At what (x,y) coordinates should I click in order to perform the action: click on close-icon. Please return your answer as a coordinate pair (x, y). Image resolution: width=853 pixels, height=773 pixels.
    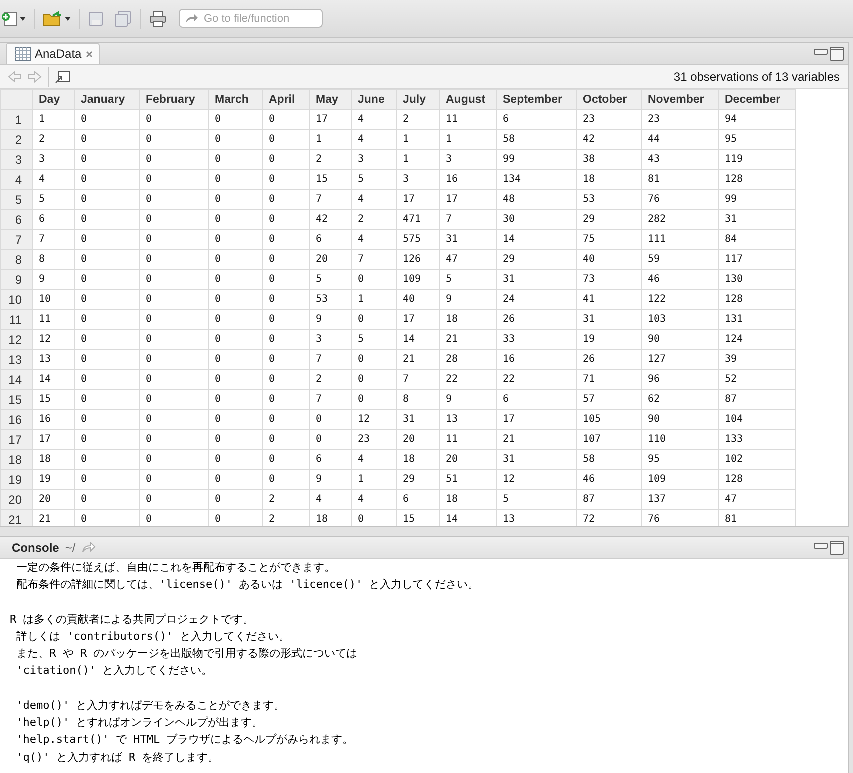
    Looking at the image, I should click on (89, 54).